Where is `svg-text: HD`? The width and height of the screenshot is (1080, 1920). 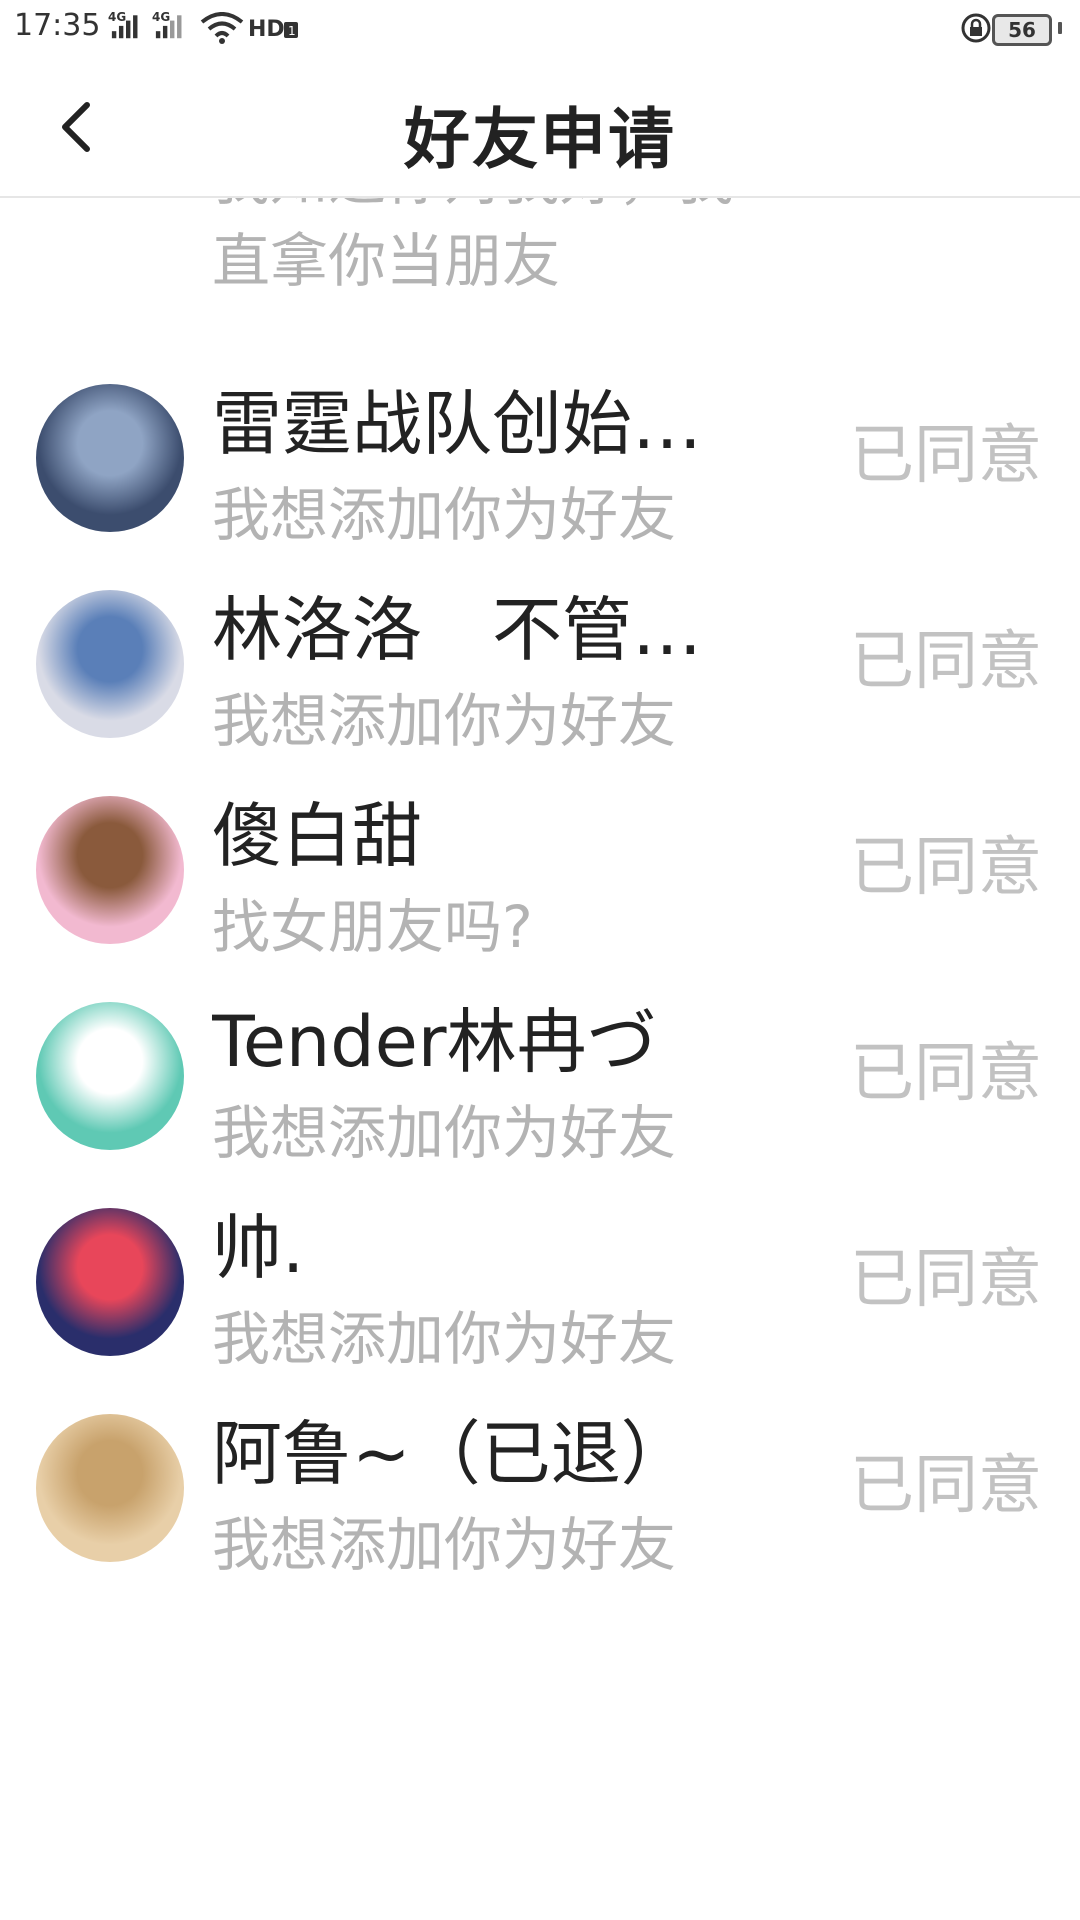
svg-text: HD is located at coordinates (266, 29).